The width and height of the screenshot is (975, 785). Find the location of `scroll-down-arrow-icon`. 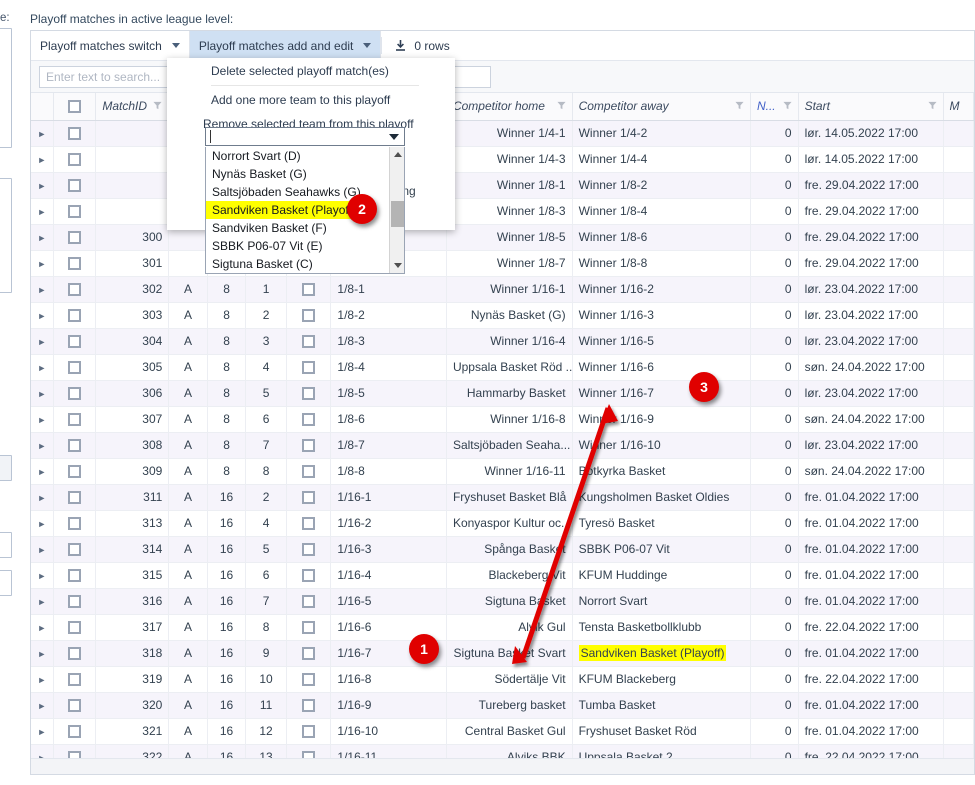

scroll-down-arrow-icon is located at coordinates (397, 265).